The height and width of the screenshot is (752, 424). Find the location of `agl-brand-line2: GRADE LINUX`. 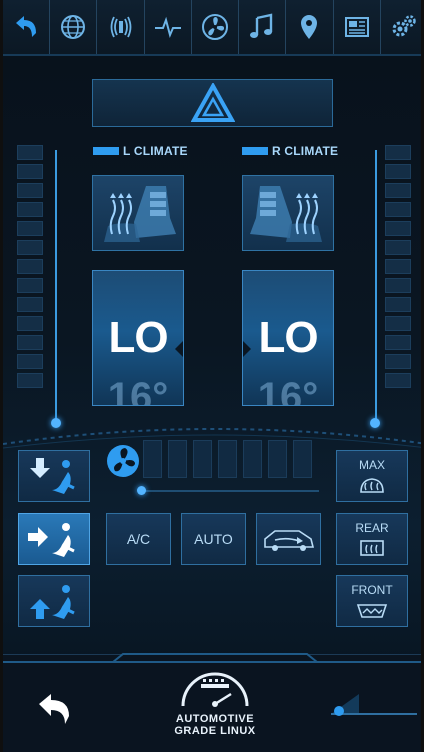

agl-brand-line2: GRADE LINUX is located at coordinates (215, 731).